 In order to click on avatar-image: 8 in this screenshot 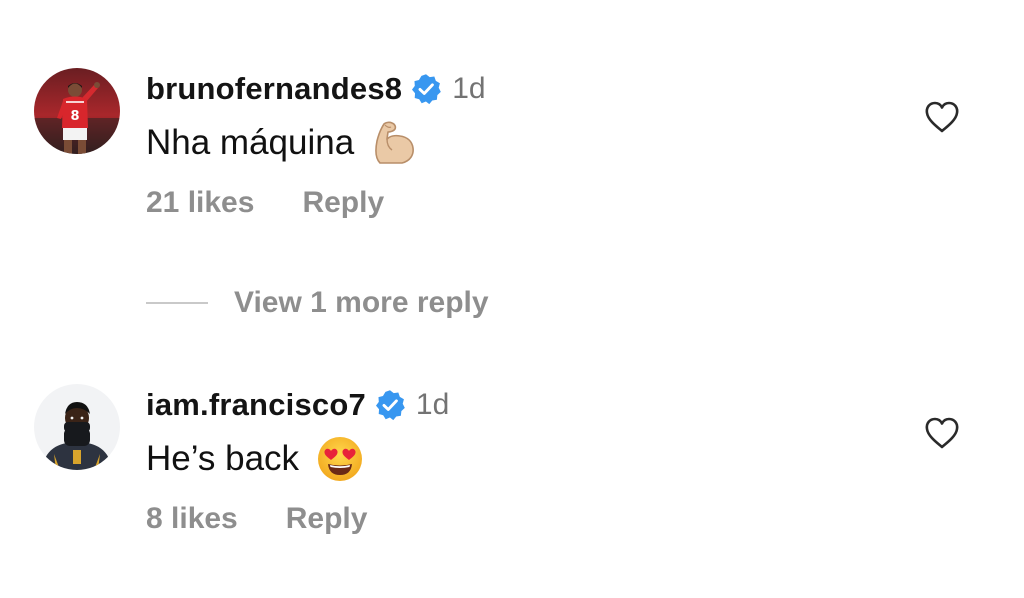, I will do `click(77, 111)`.